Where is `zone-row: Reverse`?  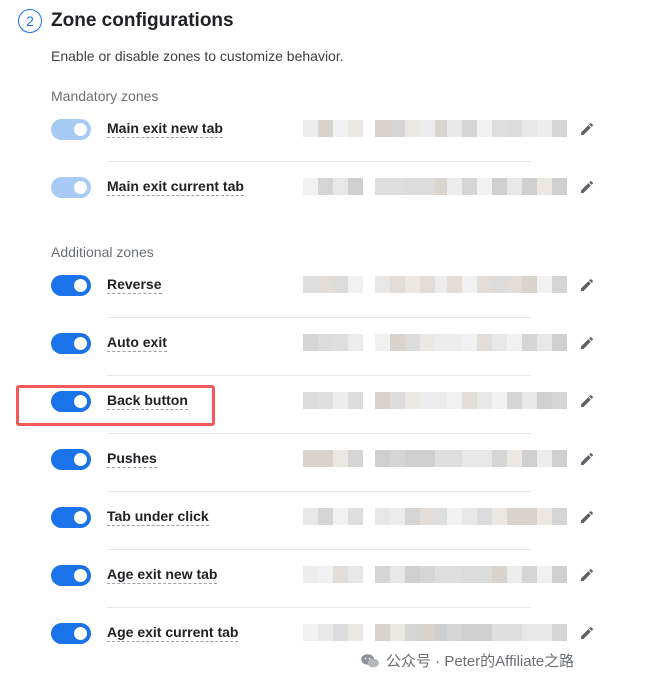 zone-row: Reverse is located at coordinates (331, 289).